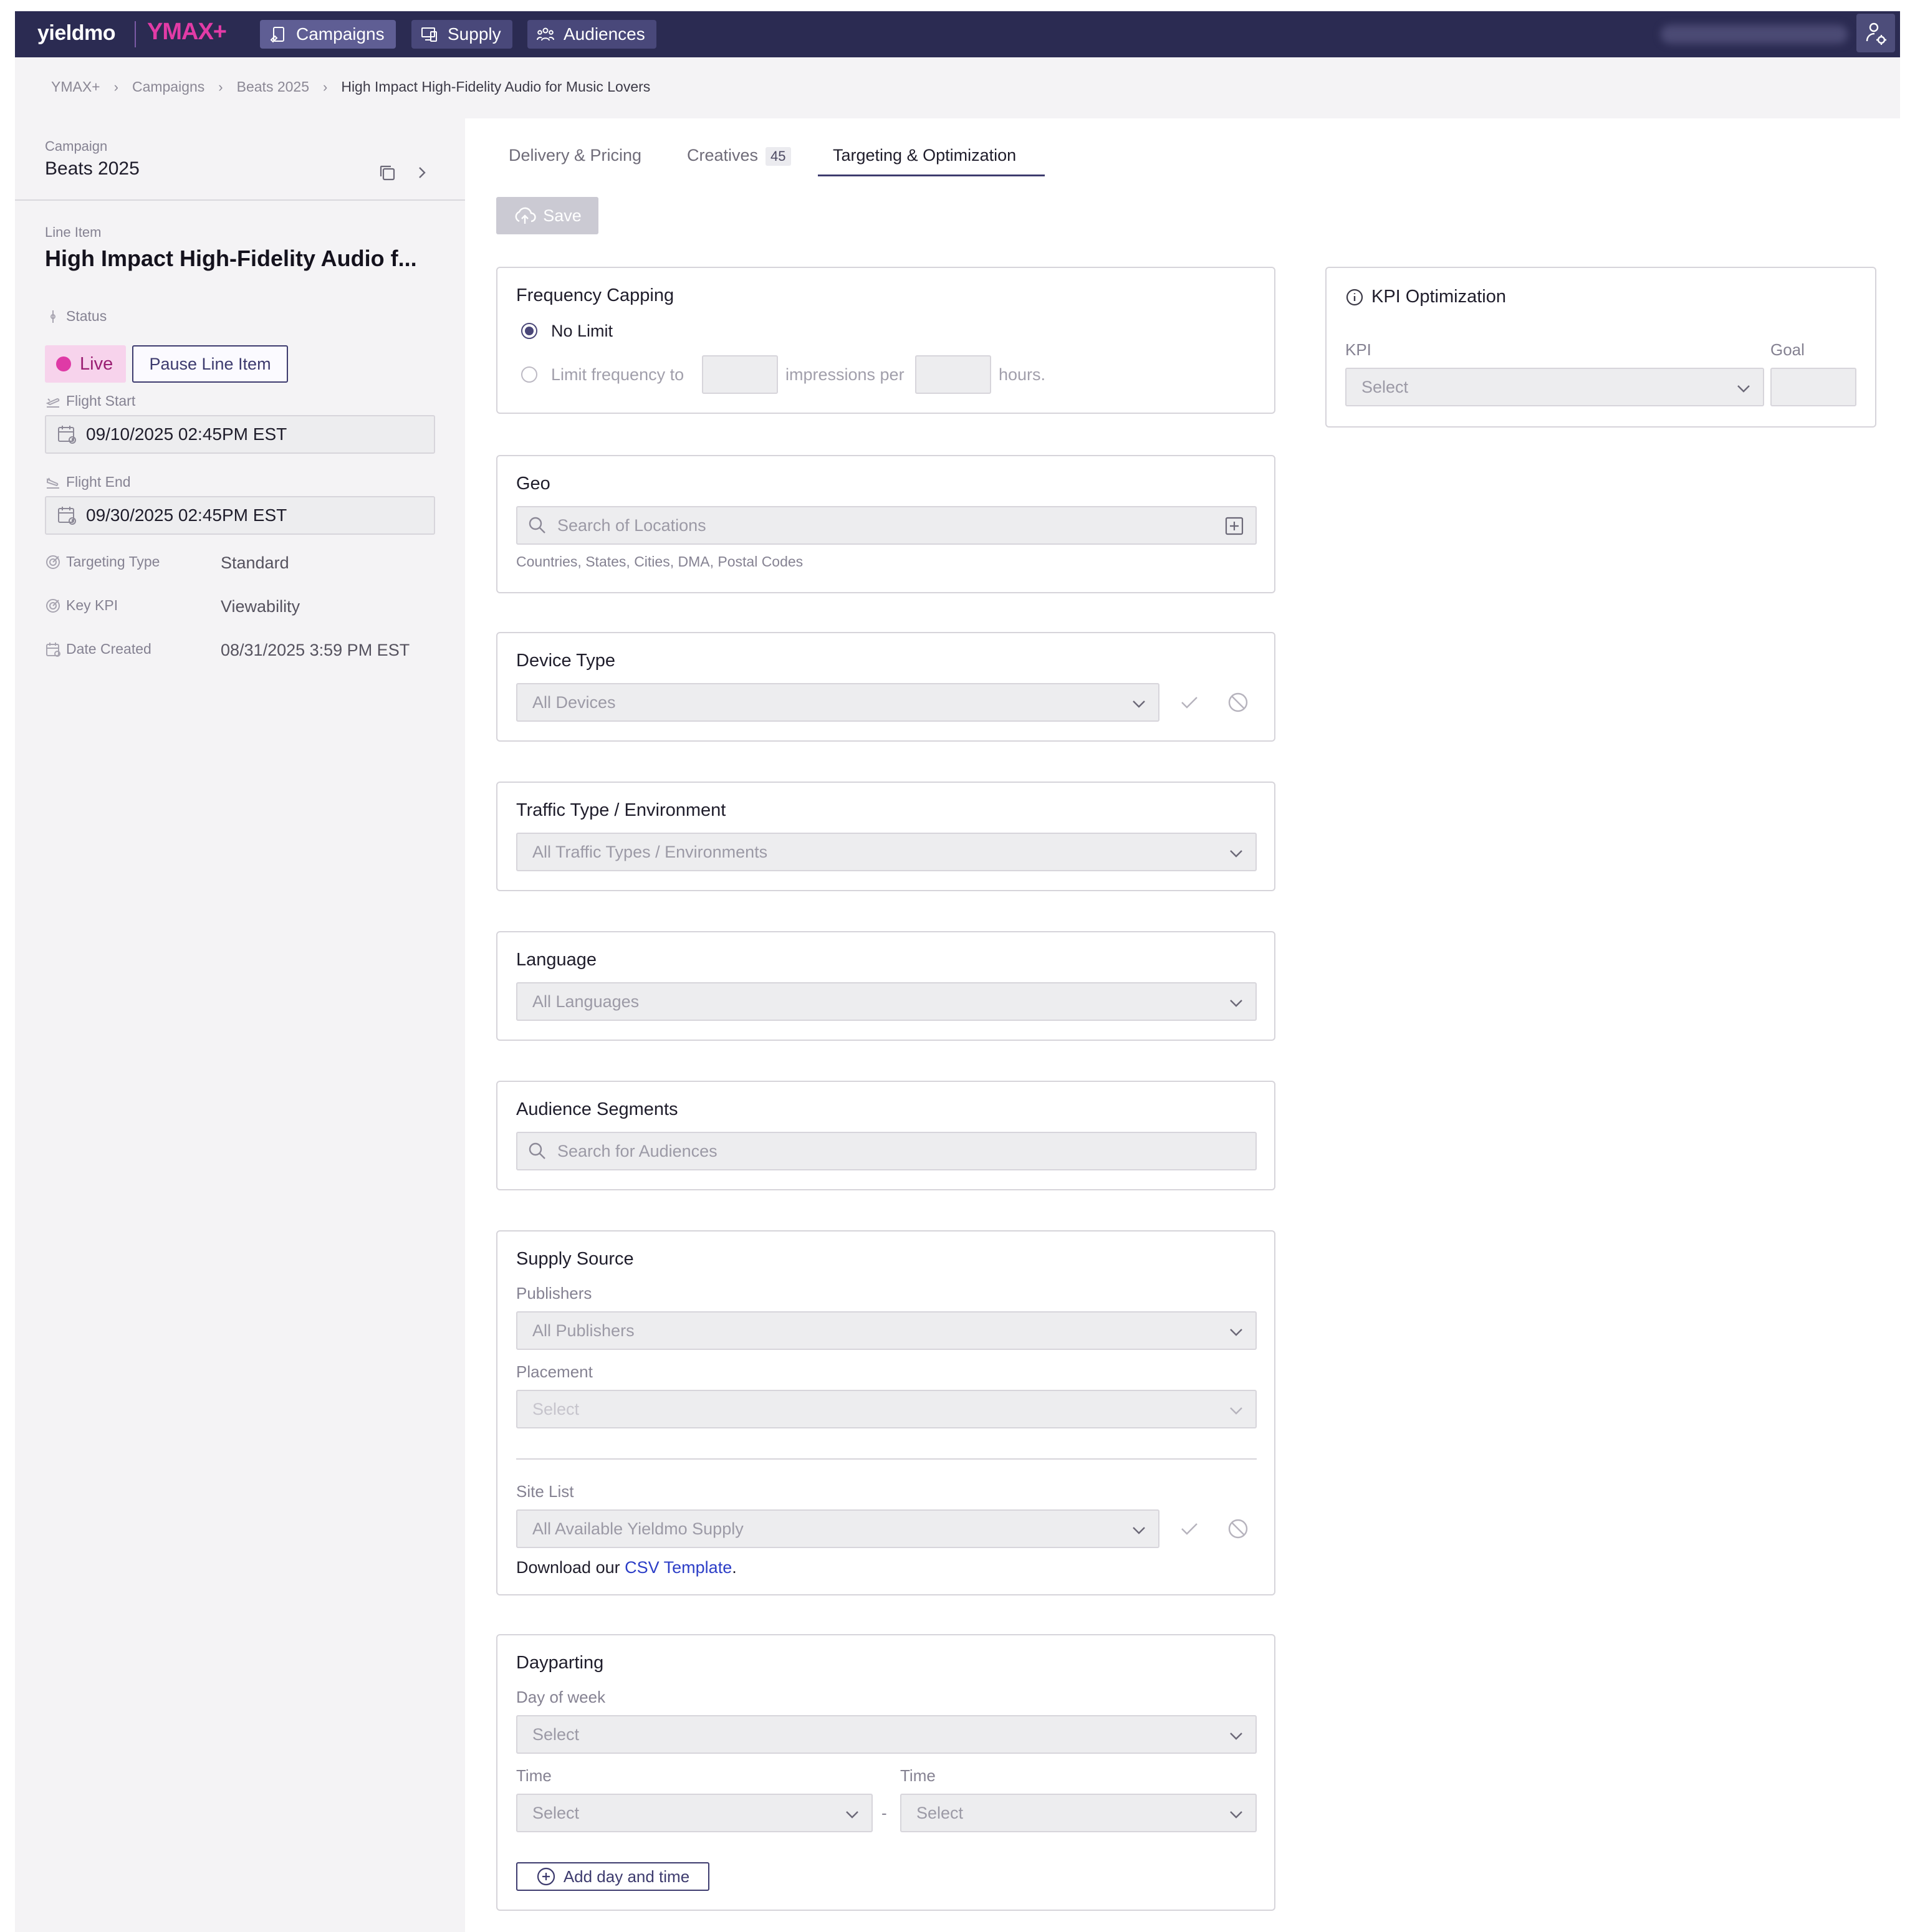 Image resolution: width=1915 pixels, height=1932 pixels. What do you see at coordinates (694, 1813) in the screenshot?
I see `start-time-select: Select` at bounding box center [694, 1813].